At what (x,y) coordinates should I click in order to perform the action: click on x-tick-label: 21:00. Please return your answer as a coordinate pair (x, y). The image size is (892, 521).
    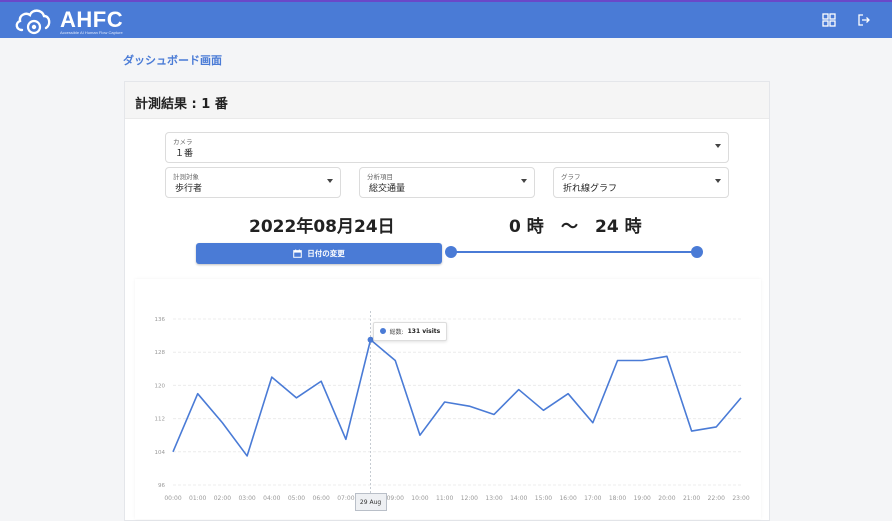
    Looking at the image, I should click on (691, 498).